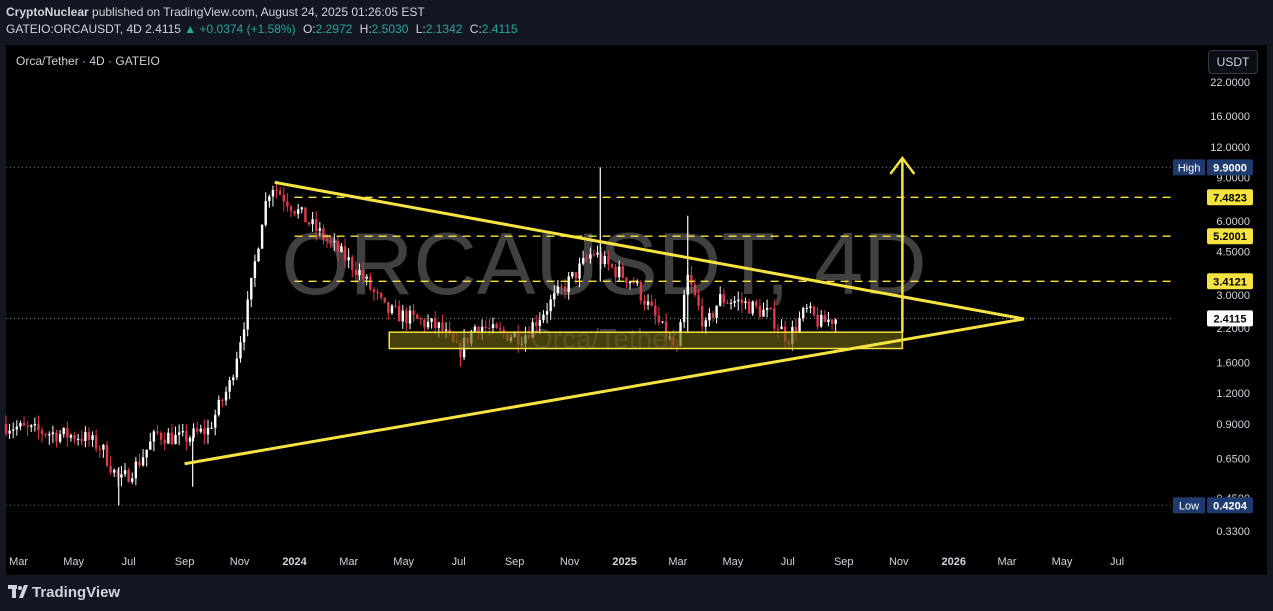  What do you see at coordinates (1006, 562) in the screenshot?
I see `x-tick-label: Mar` at bounding box center [1006, 562].